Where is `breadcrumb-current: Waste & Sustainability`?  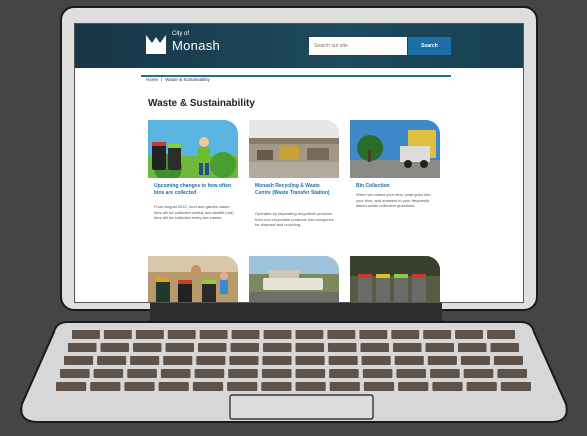
breadcrumb-current: Waste & Sustainability is located at coordinates (187, 79).